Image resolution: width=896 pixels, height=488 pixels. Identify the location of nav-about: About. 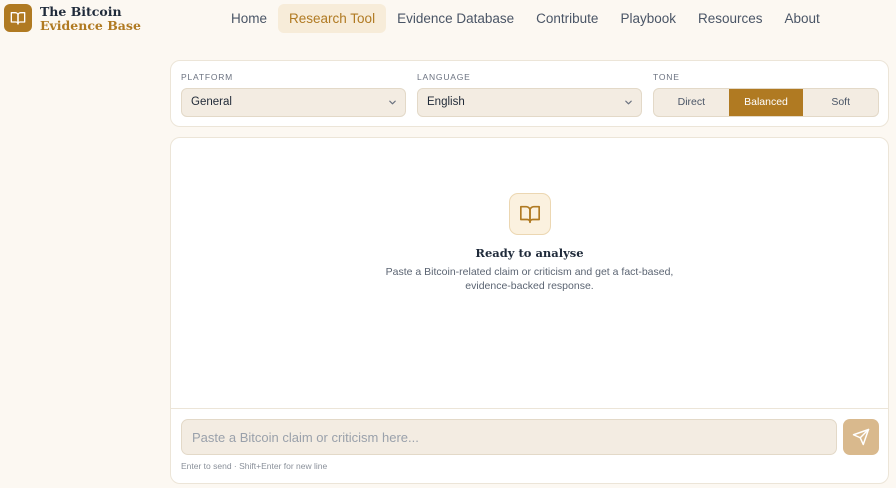
(802, 18).